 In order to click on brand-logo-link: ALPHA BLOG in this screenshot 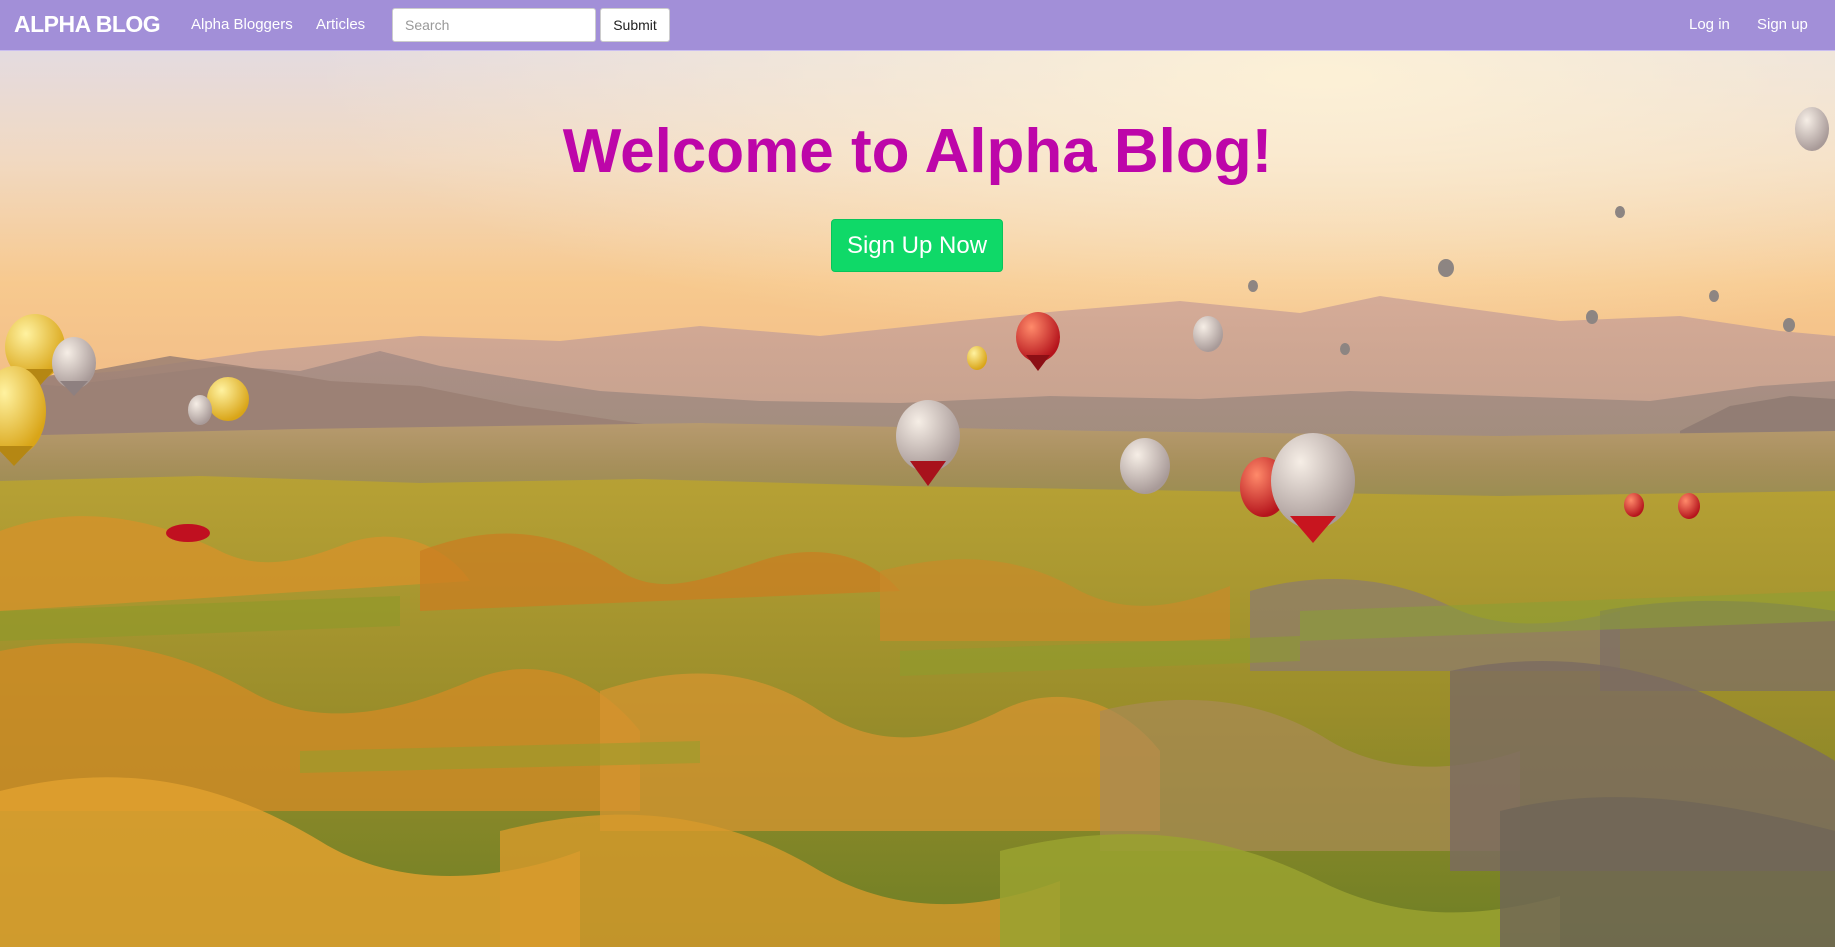, I will do `click(87, 24)`.